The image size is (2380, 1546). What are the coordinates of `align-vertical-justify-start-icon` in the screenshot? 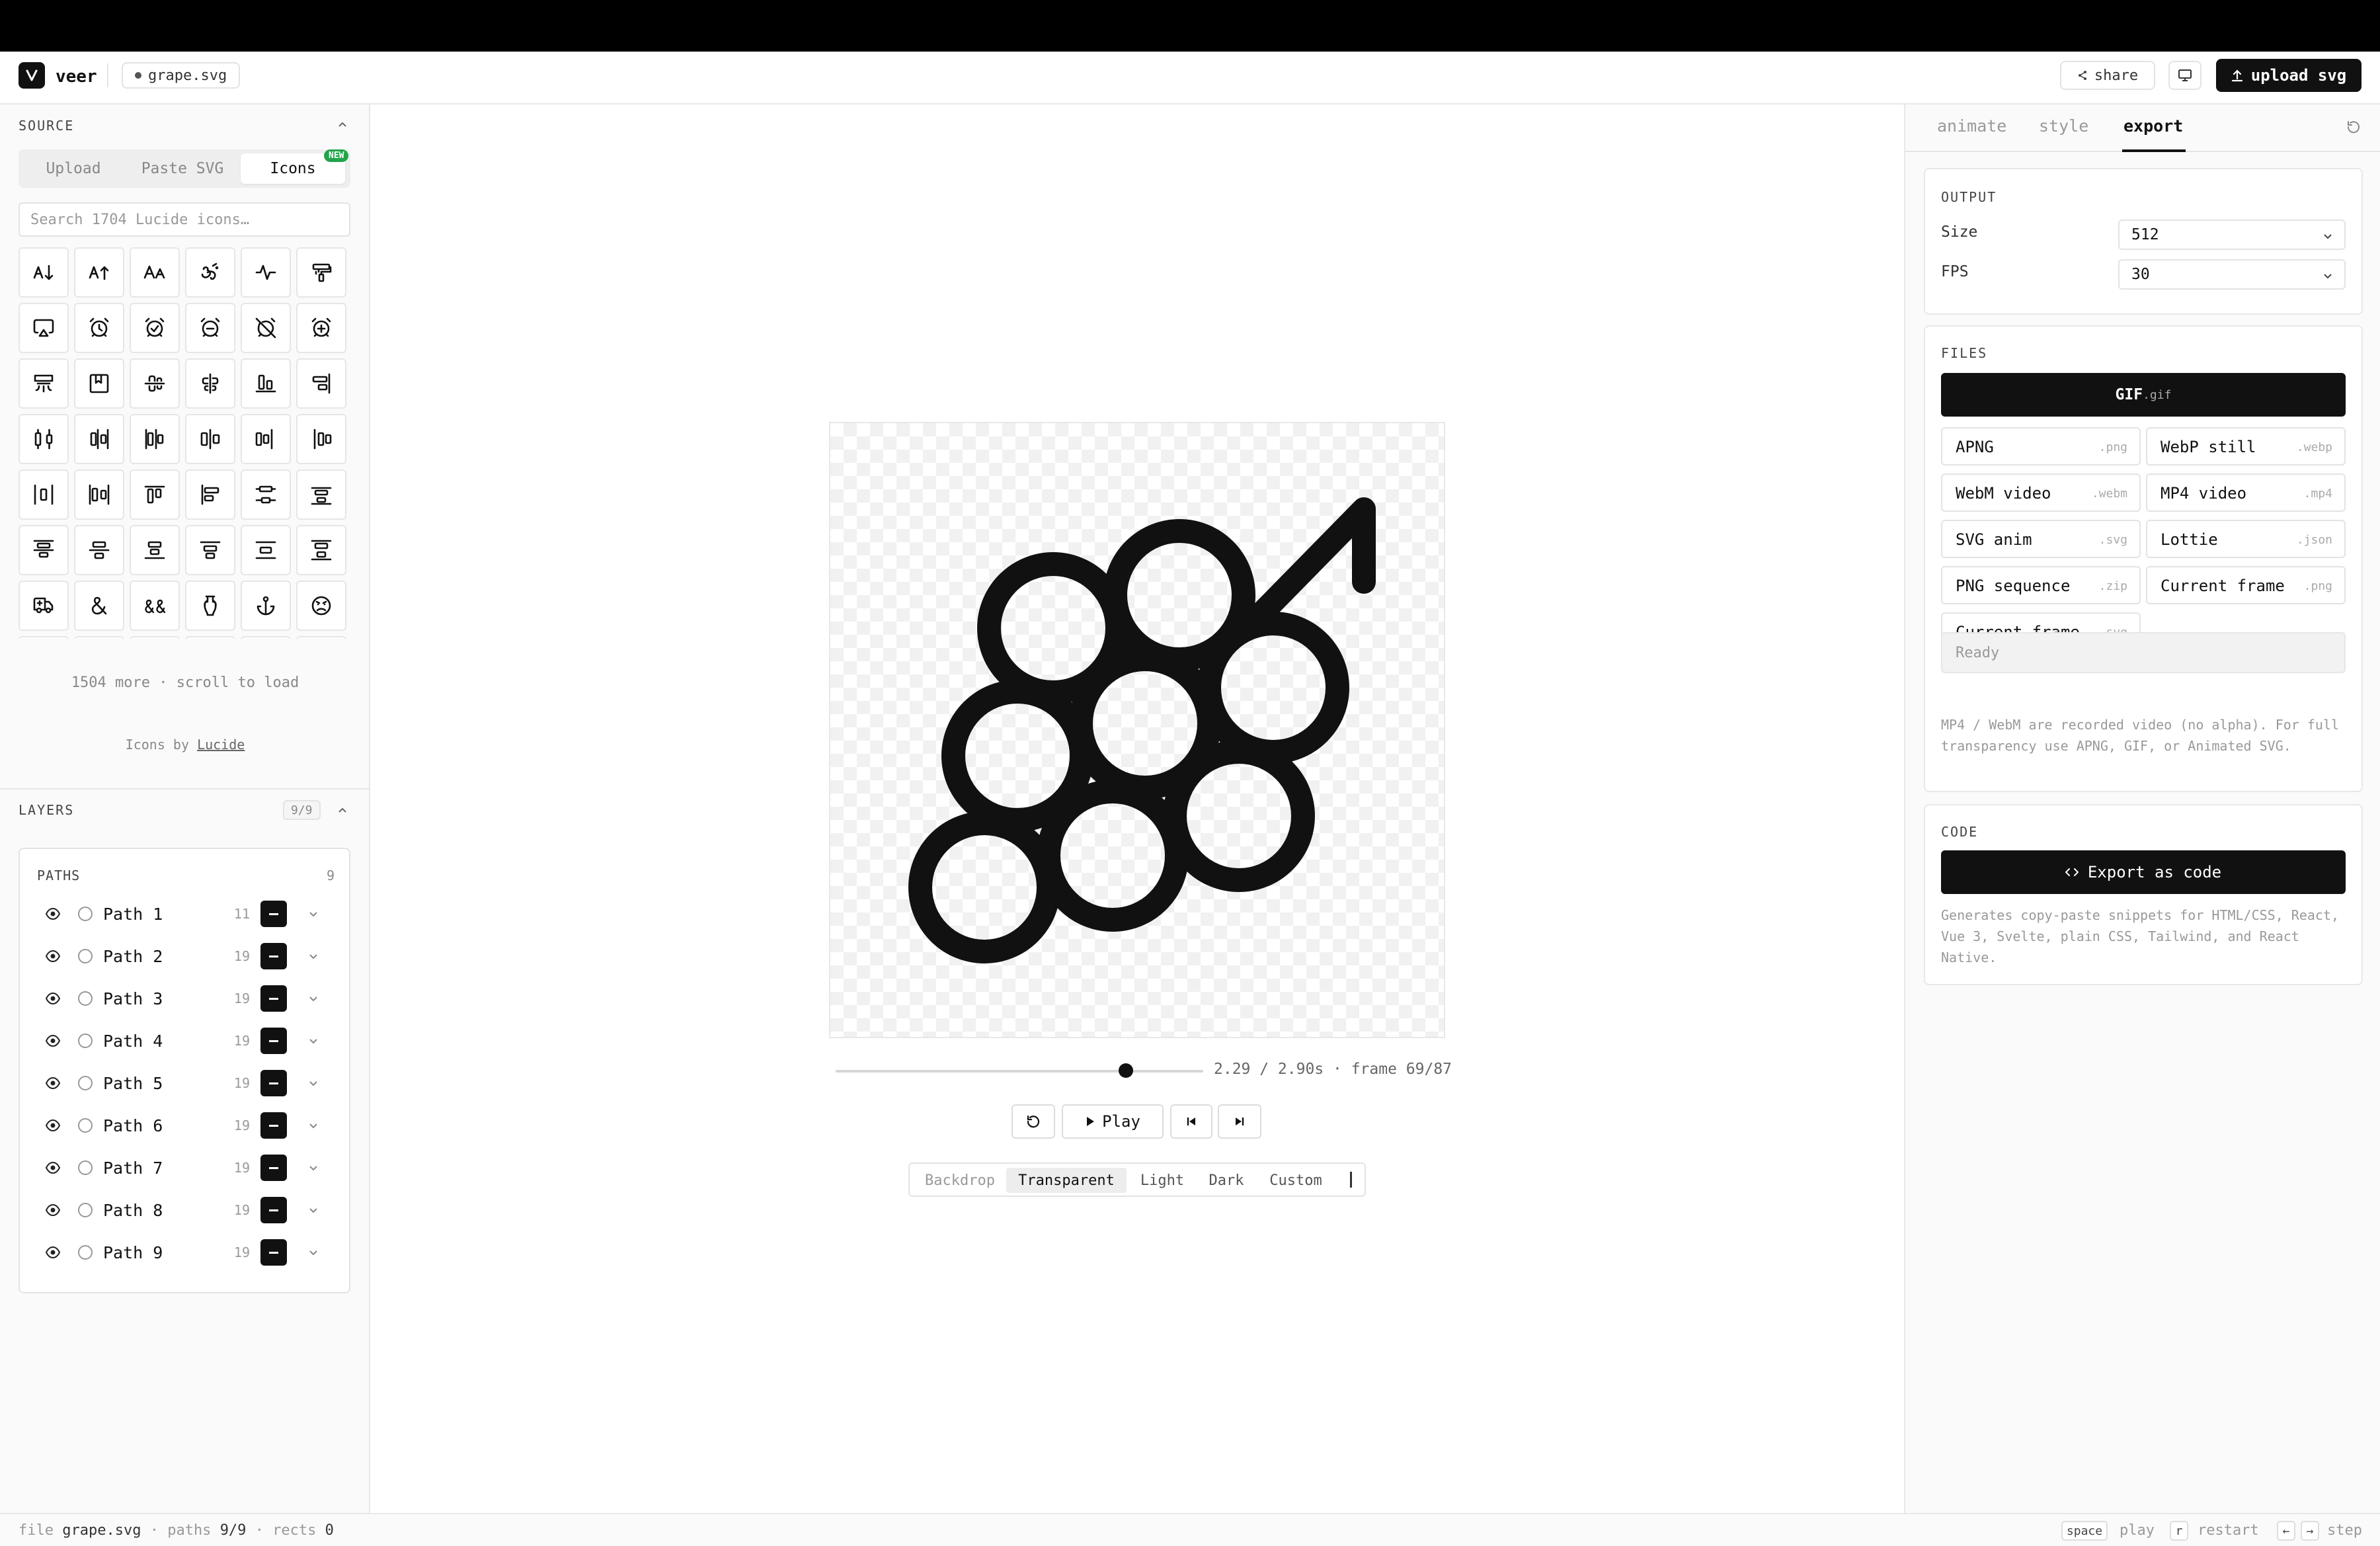 It's located at (210, 550).